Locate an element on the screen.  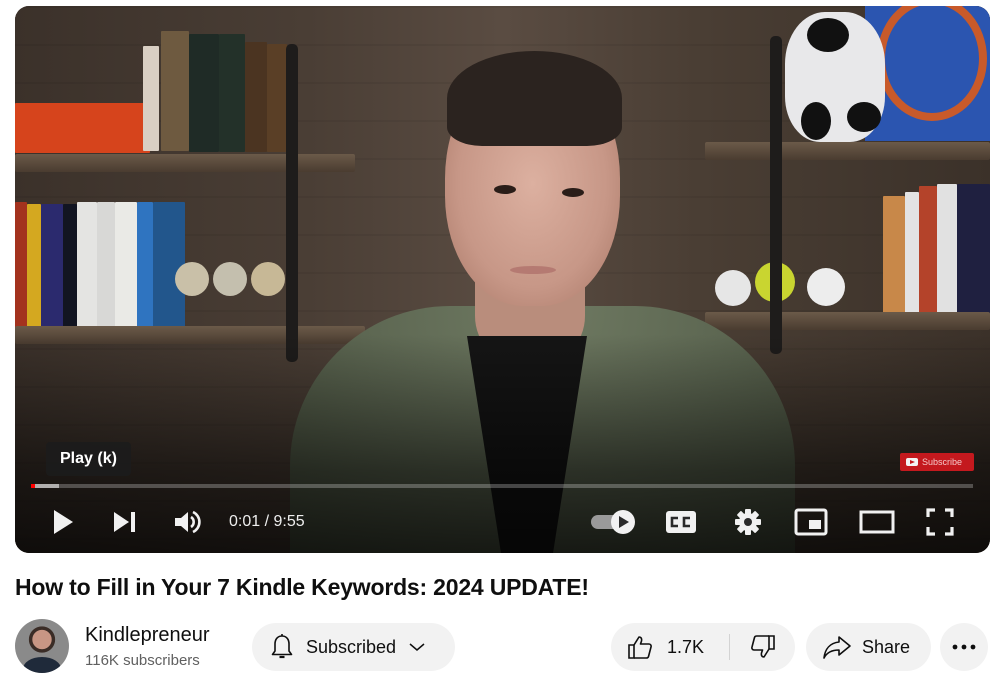
miniplayer-icon is located at coordinates (811, 522).